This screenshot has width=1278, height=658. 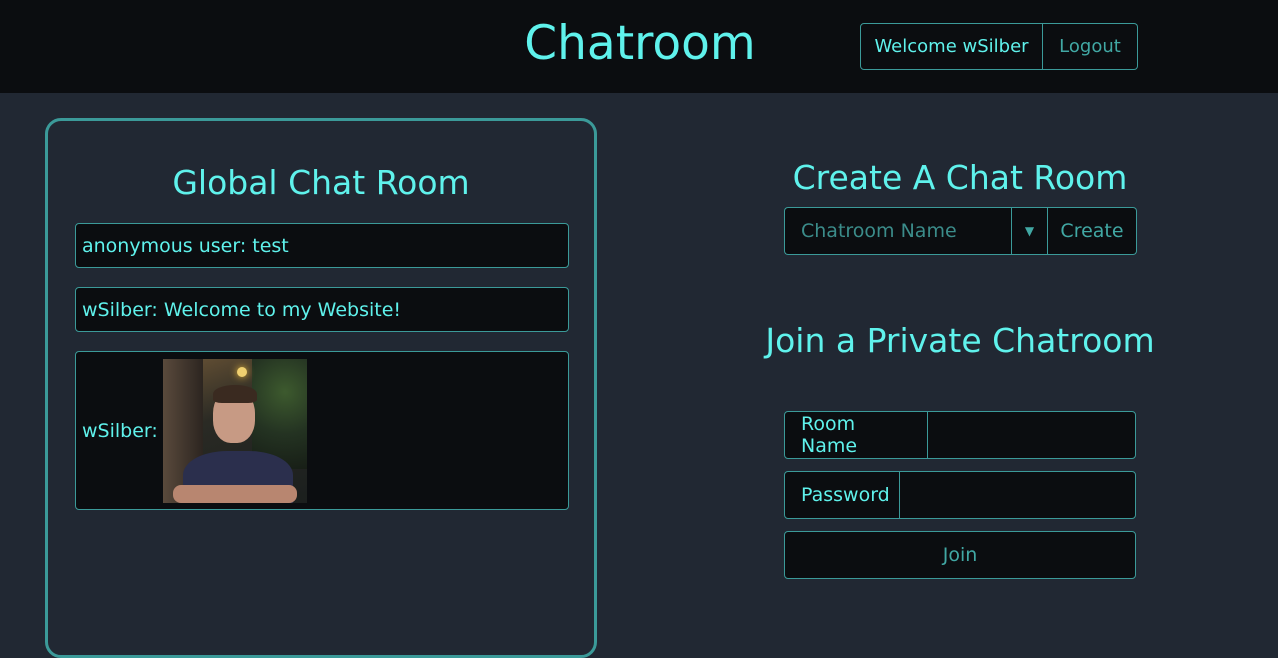 What do you see at coordinates (322, 245) in the screenshot?
I see `chat-message: anonymous user: test` at bounding box center [322, 245].